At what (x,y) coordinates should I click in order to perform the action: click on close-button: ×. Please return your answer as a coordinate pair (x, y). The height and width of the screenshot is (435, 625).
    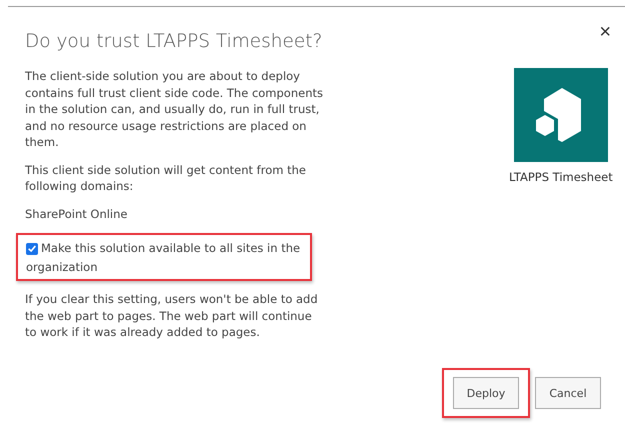
    Looking at the image, I should click on (605, 32).